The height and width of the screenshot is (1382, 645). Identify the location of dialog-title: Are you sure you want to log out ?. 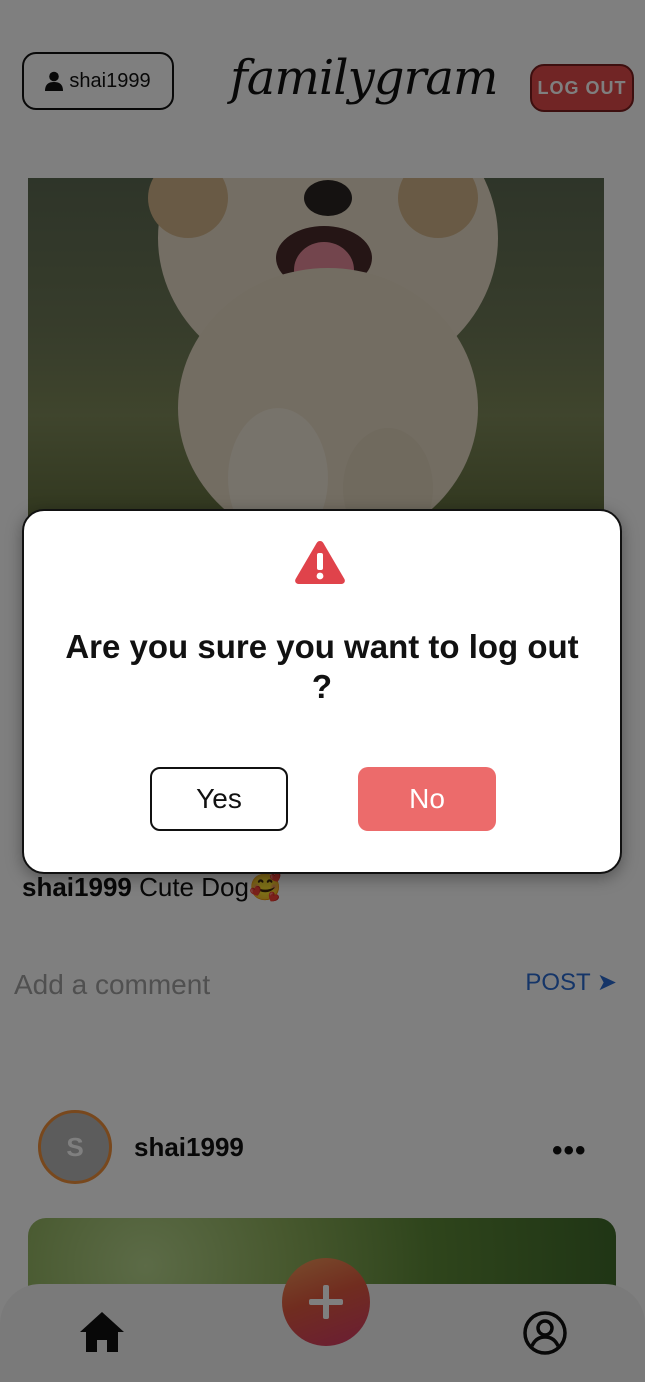
(322, 666).